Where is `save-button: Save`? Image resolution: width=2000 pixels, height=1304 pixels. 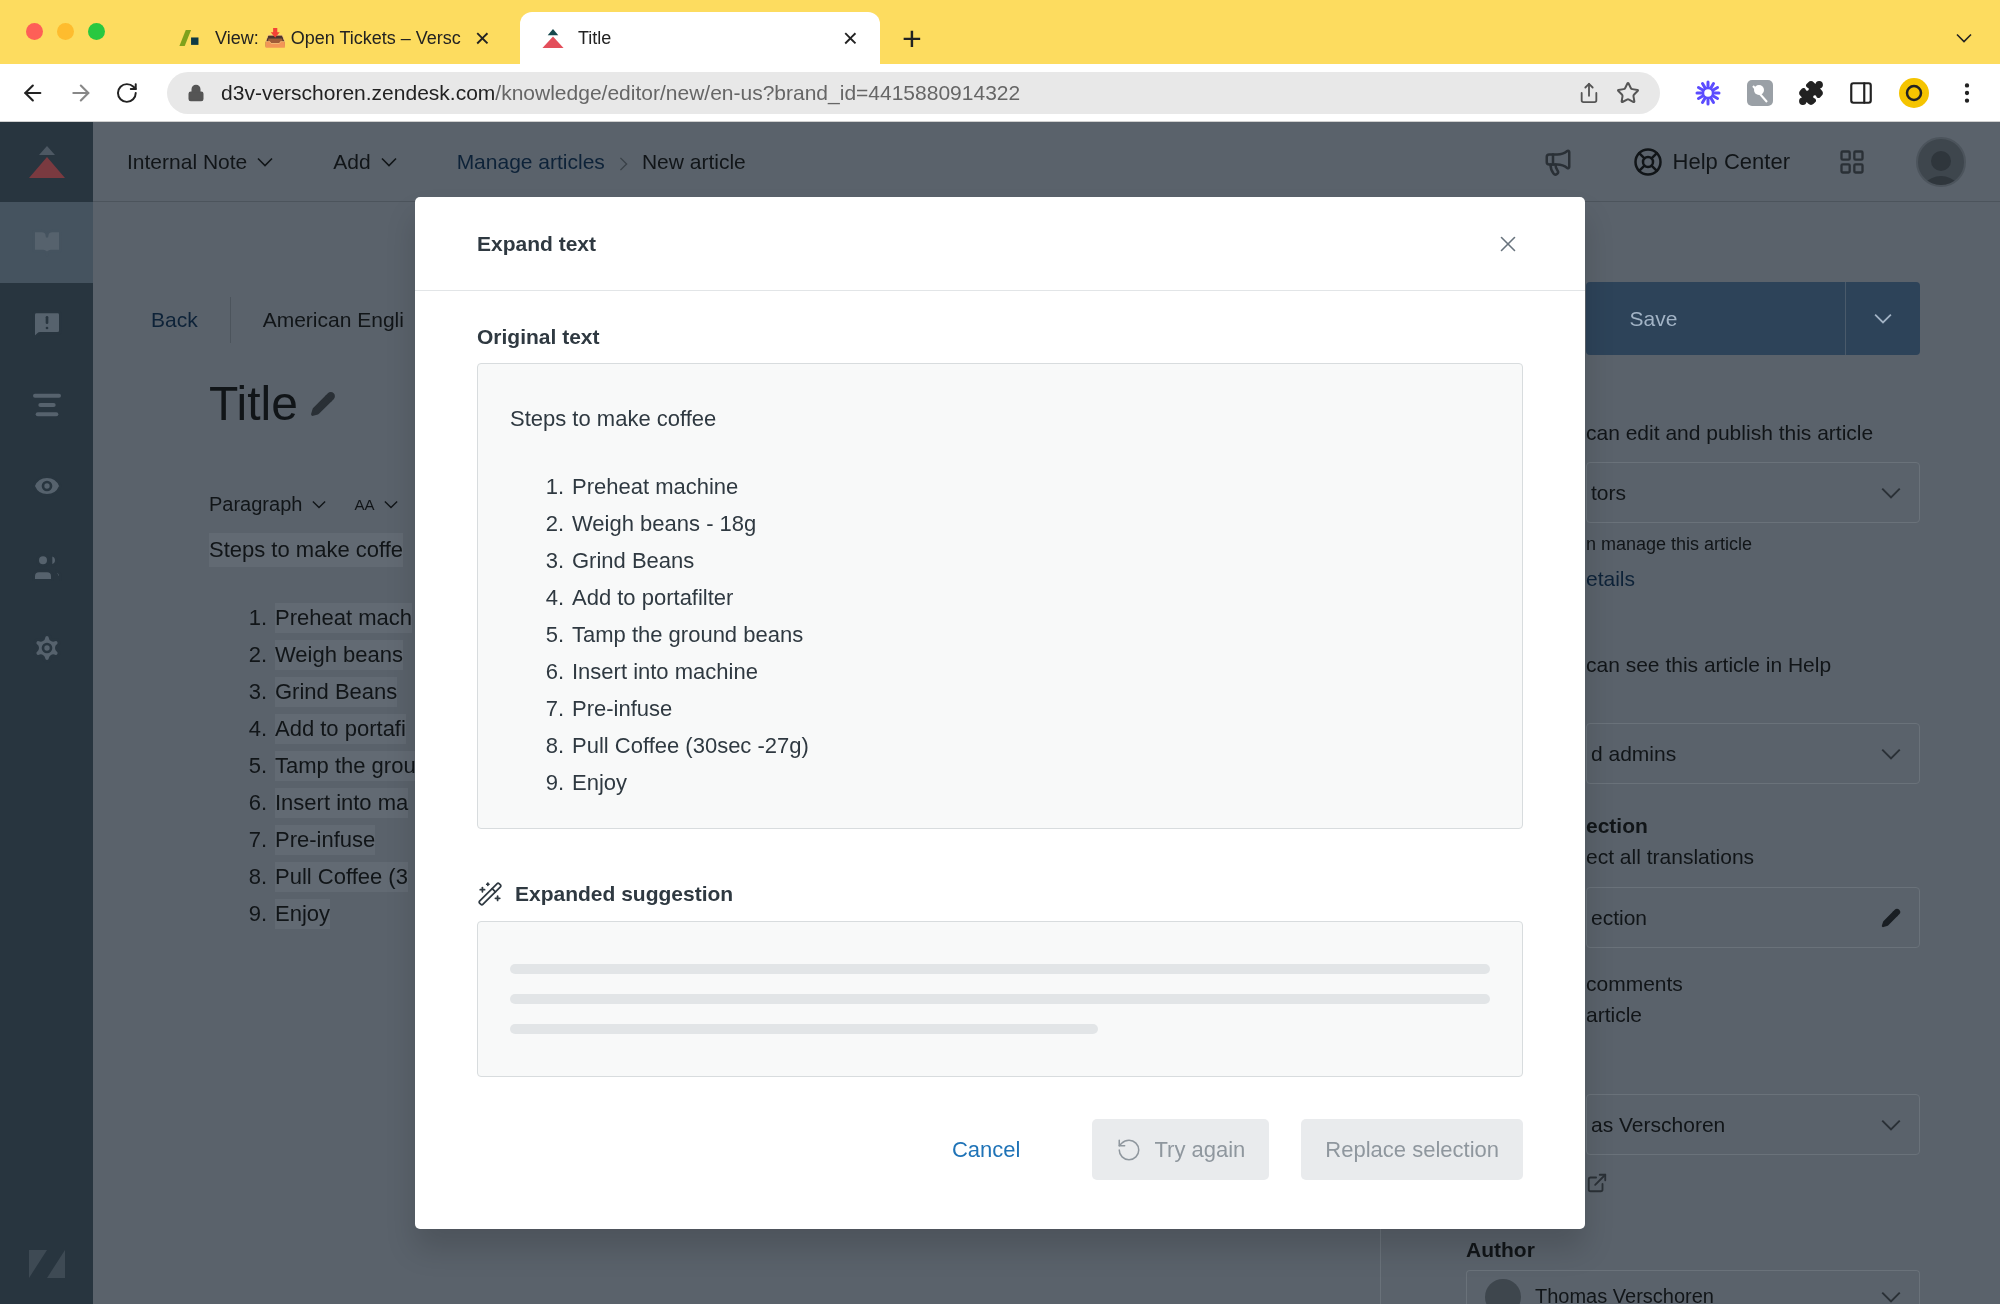
save-button: Save is located at coordinates (1753, 318).